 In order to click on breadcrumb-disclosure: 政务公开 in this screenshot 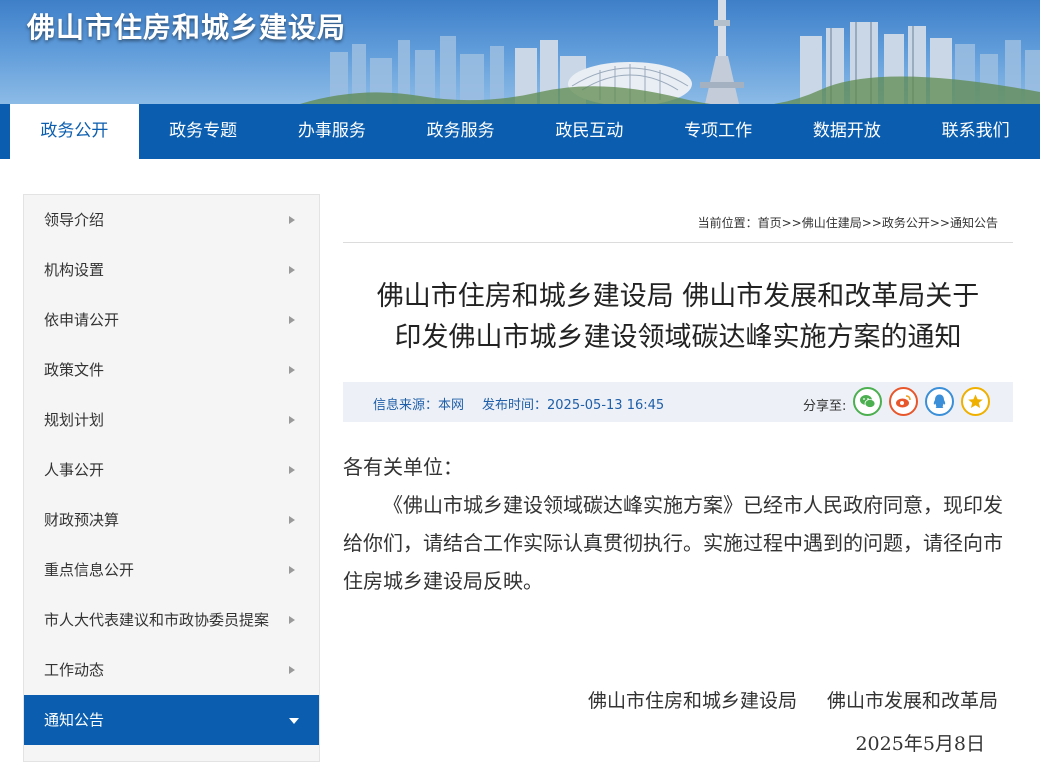, I will do `click(906, 223)`.